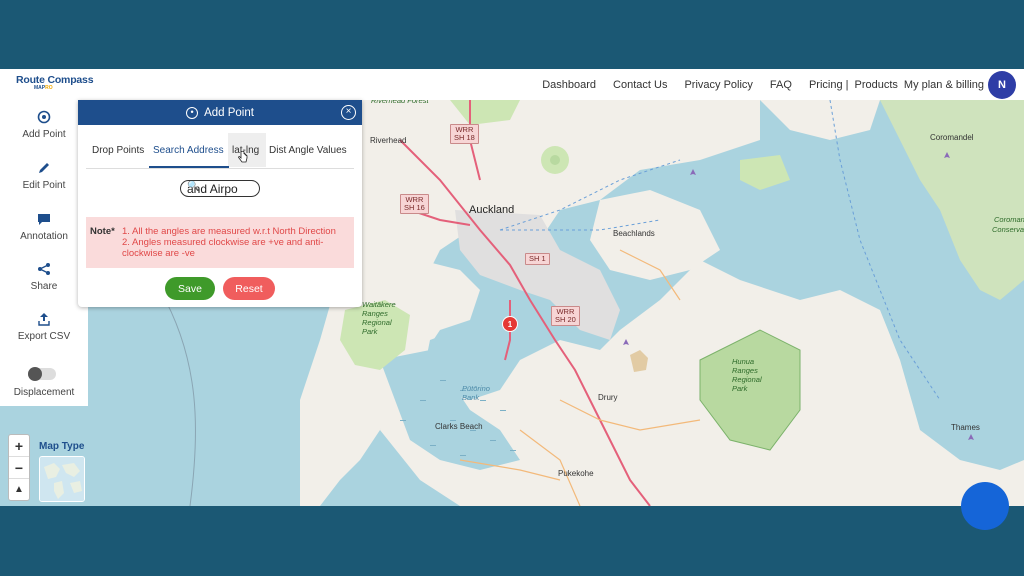  I want to click on active-tab-indicator, so click(189, 167).